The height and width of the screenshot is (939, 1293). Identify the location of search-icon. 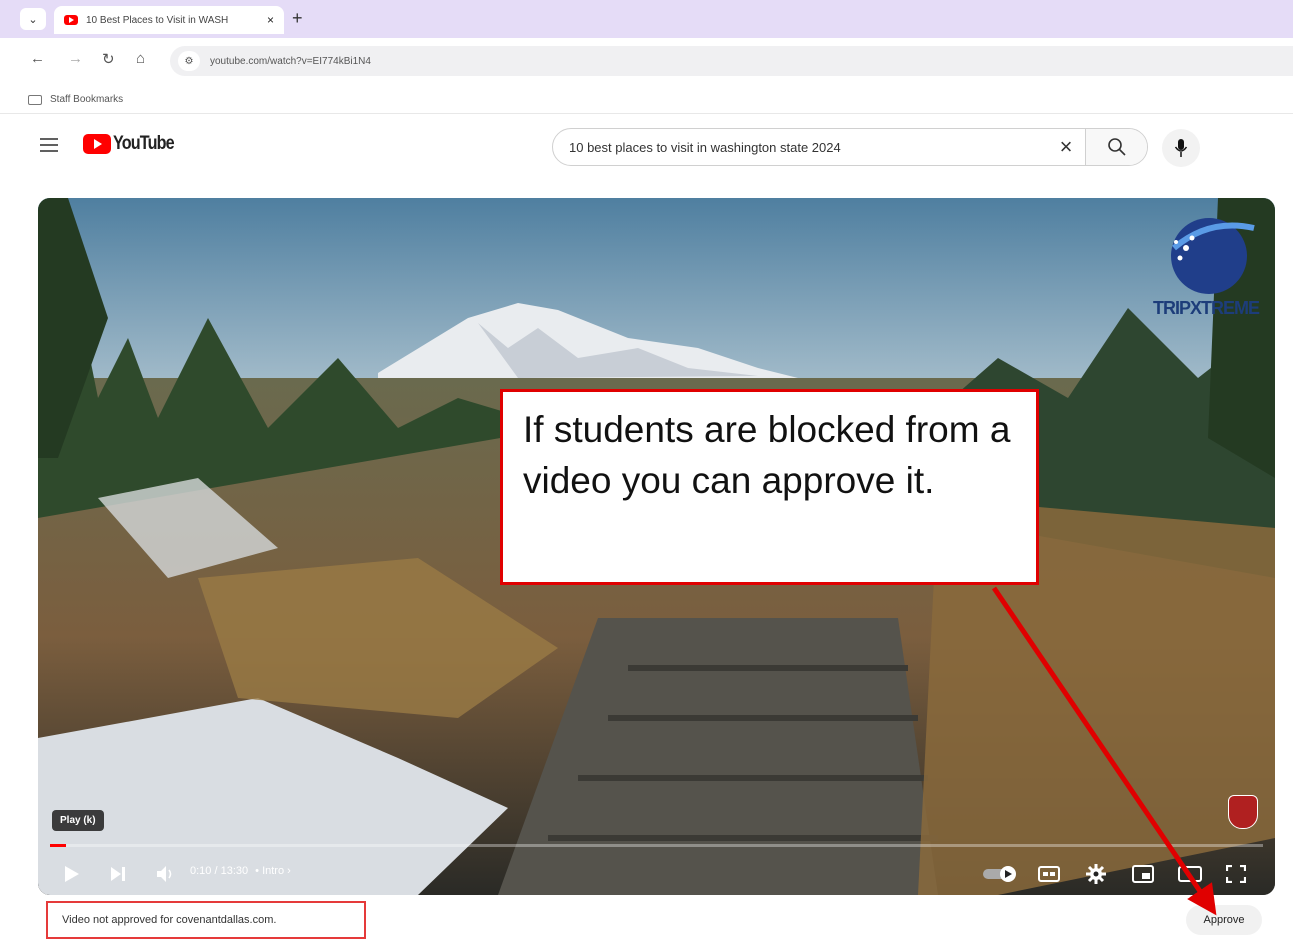
(1116, 147).